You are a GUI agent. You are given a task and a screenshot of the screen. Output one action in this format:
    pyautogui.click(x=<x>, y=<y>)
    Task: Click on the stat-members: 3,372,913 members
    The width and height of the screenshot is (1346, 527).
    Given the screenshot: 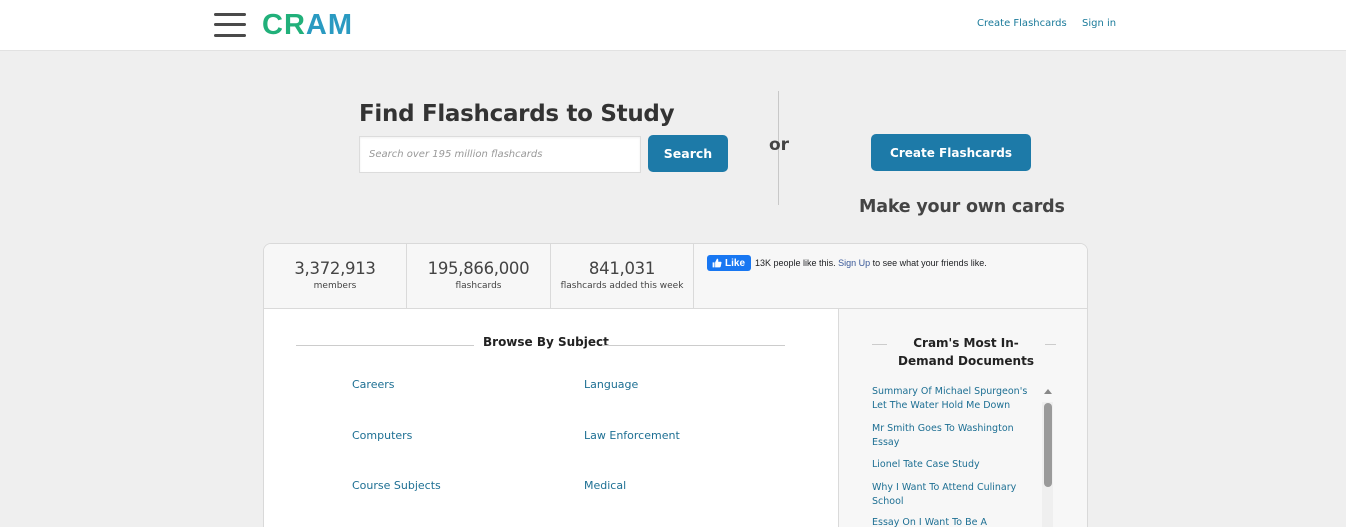 What is the action you would take?
    pyautogui.click(x=335, y=276)
    